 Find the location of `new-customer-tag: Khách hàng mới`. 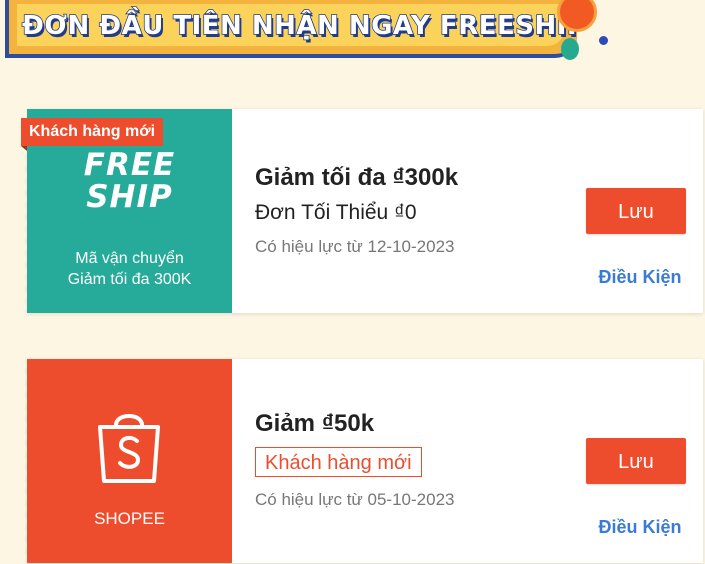

new-customer-tag: Khách hàng mới is located at coordinates (338, 462).